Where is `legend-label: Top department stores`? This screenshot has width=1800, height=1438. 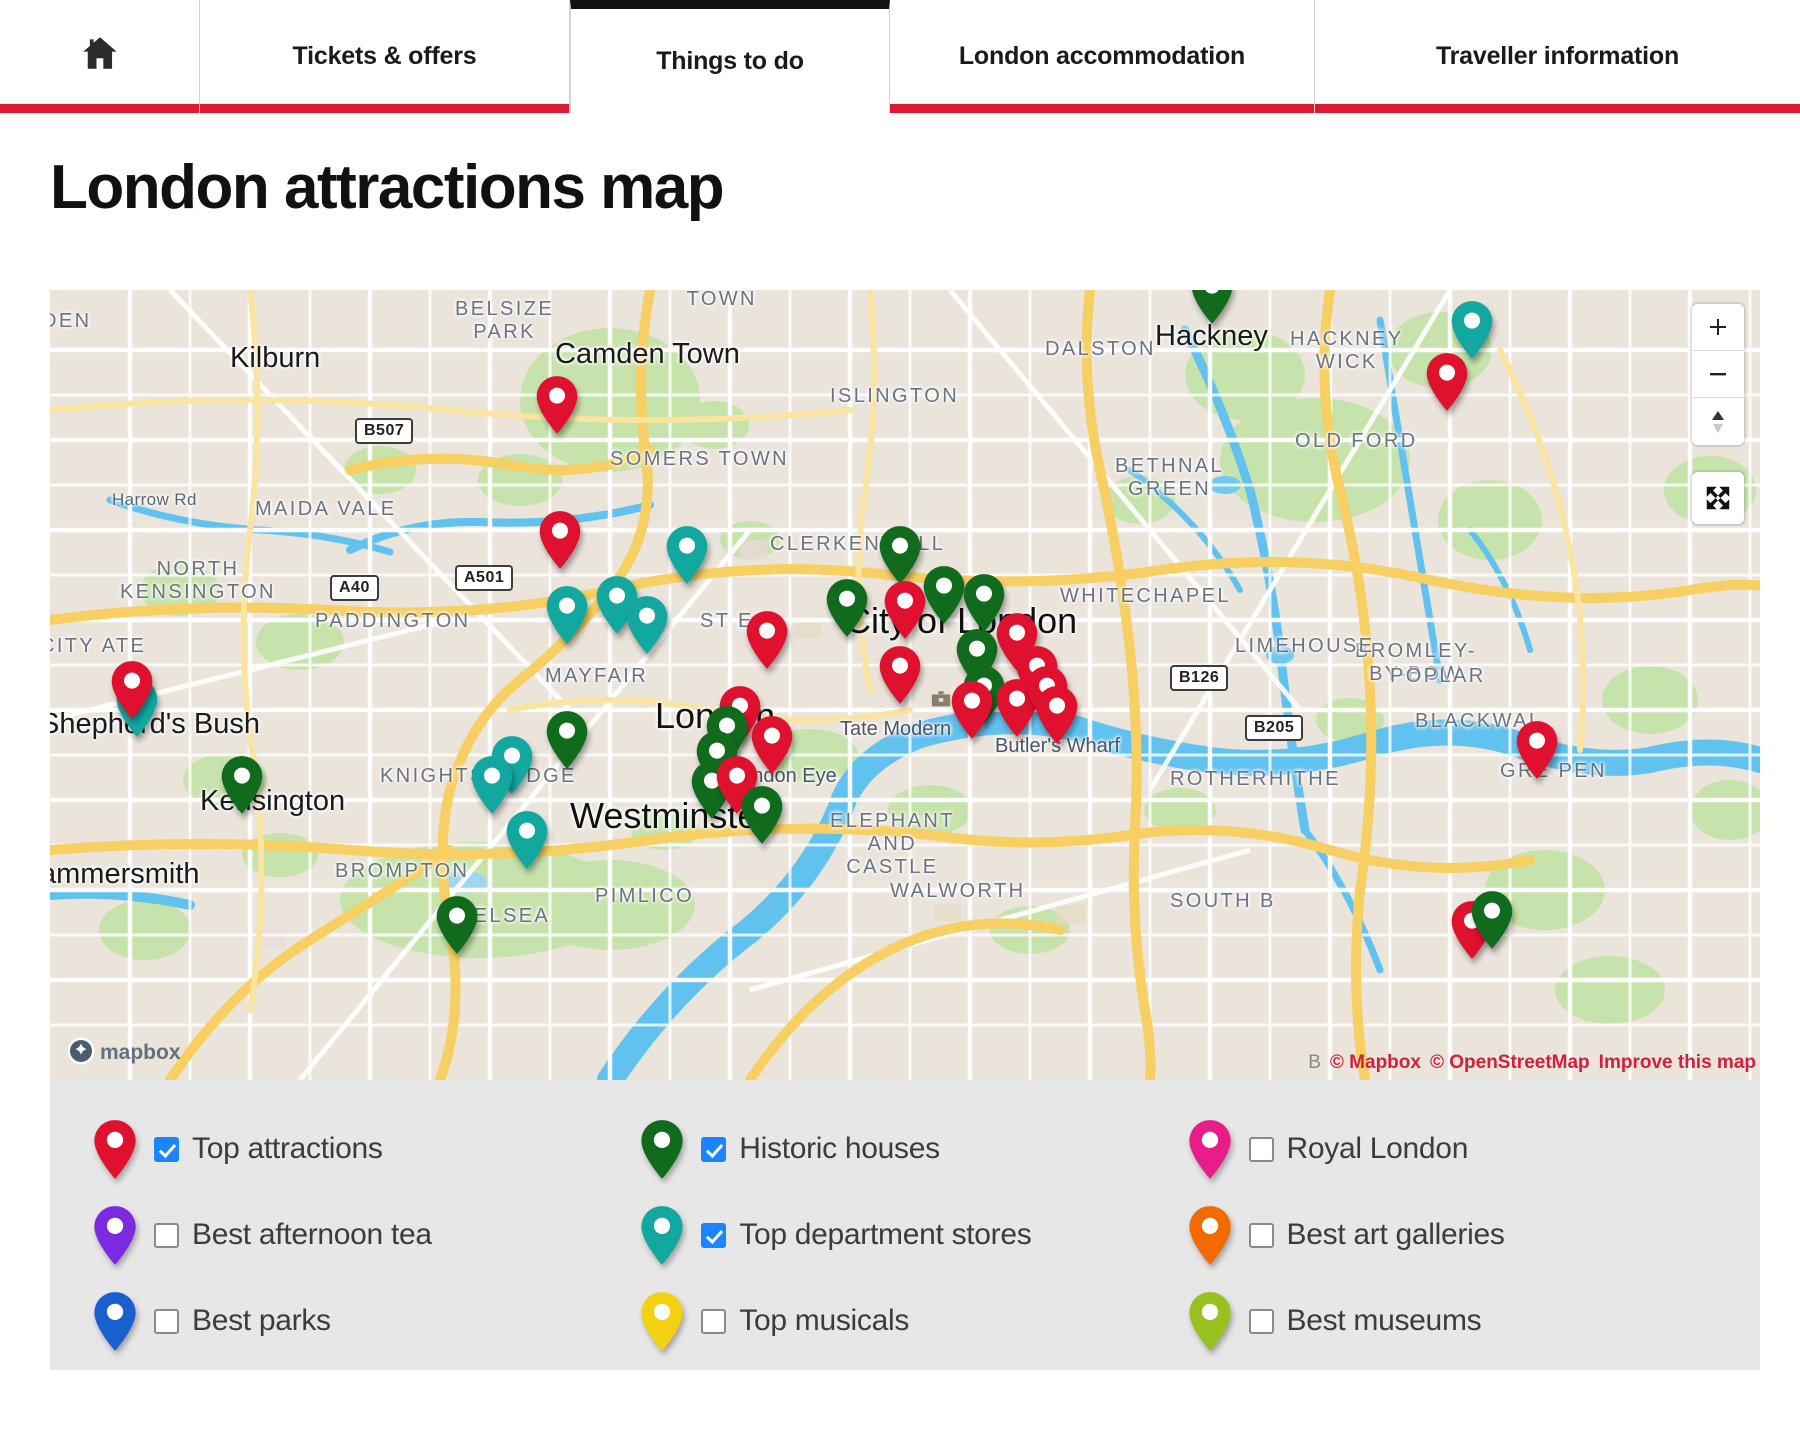
legend-label: Top department stores is located at coordinates (885, 1234).